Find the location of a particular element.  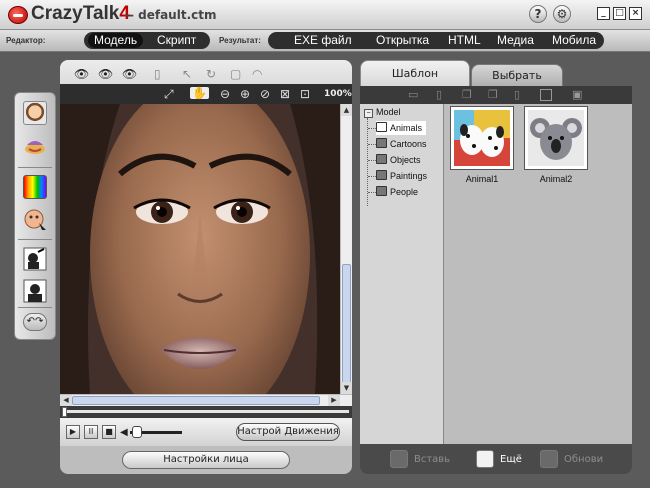

horizontal-scroll-thumb is located at coordinates (196, 400).